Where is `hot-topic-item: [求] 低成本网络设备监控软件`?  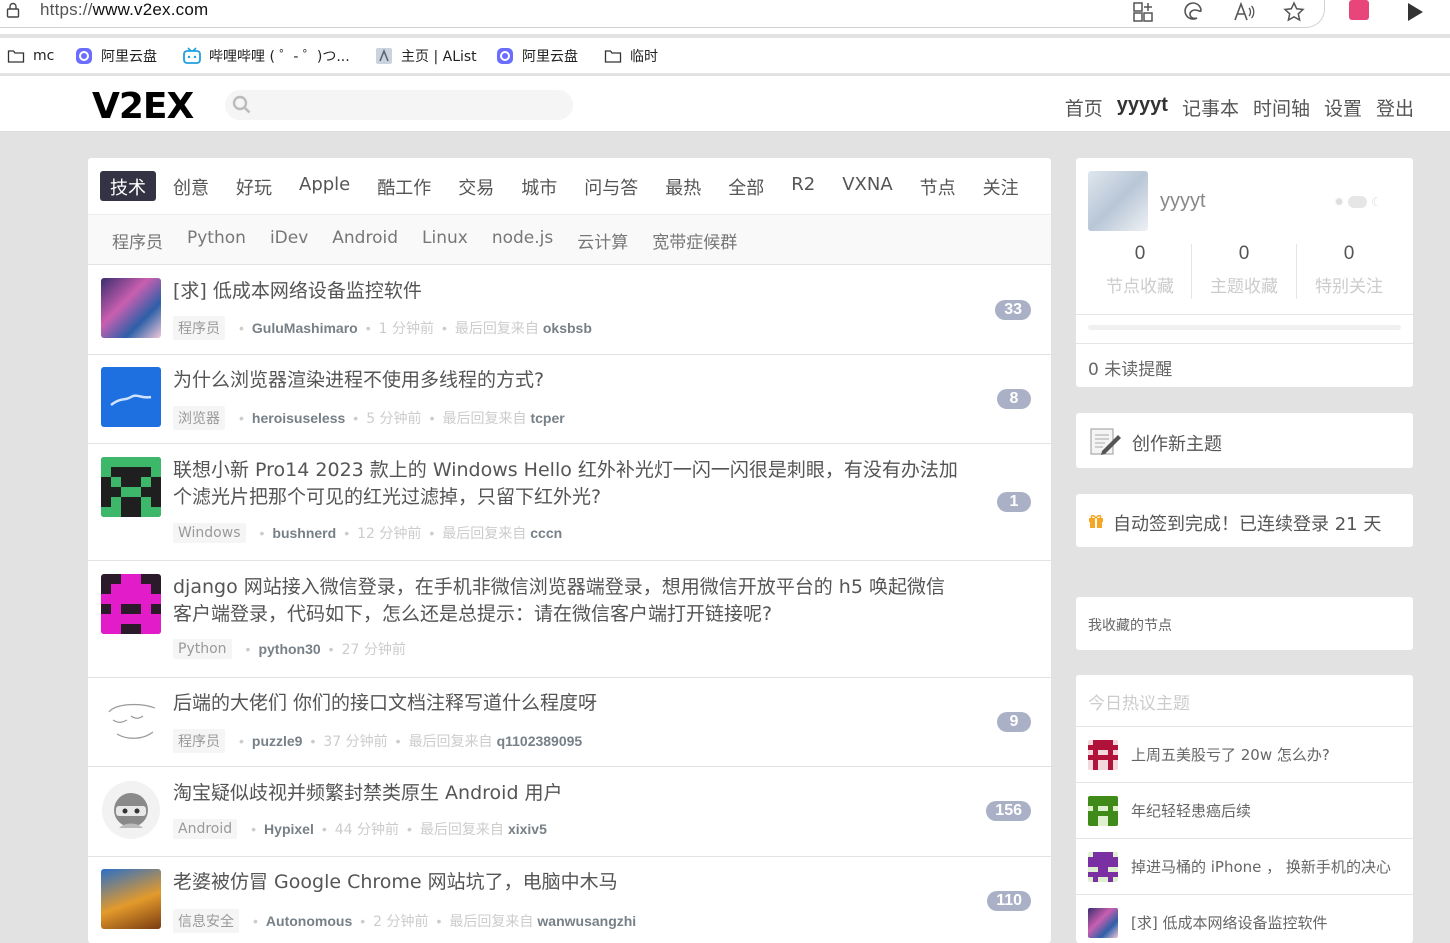 hot-topic-item: [求] 低成本网络设备监控软件 is located at coordinates (1244, 918).